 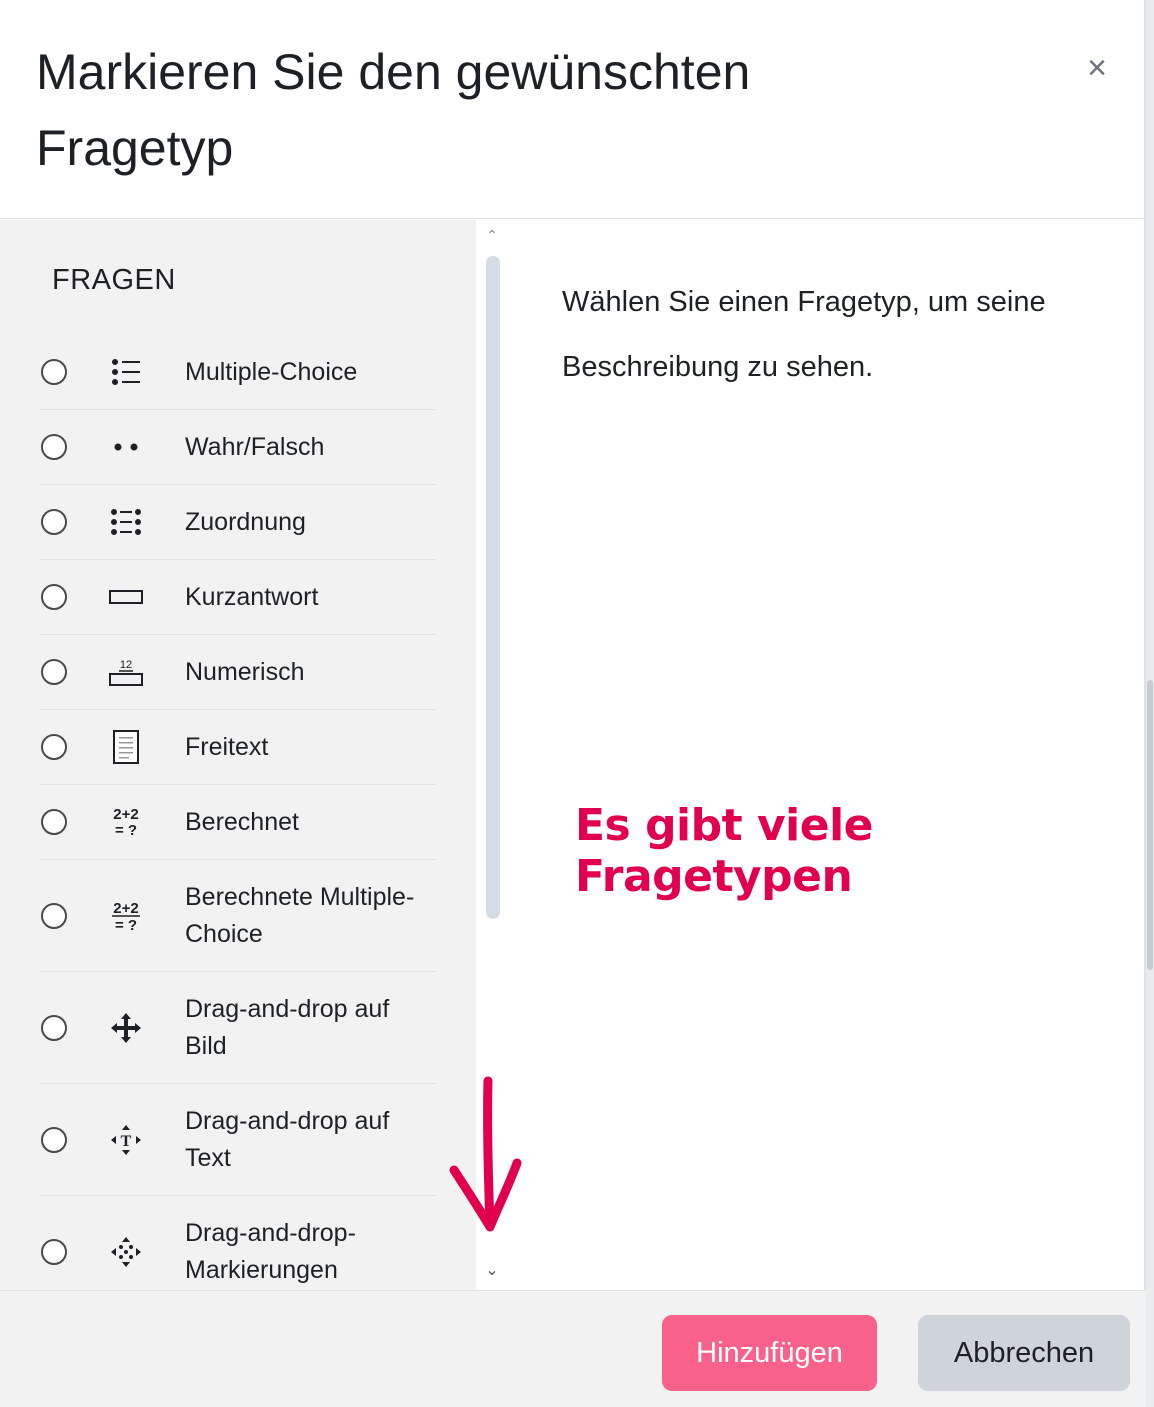 What do you see at coordinates (227, 746) in the screenshot?
I see `list-item-label: Freitext` at bounding box center [227, 746].